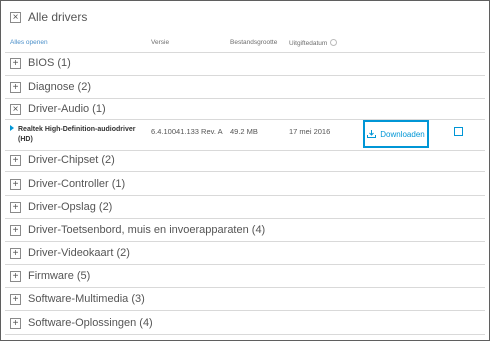 Image resolution: width=490 pixels, height=341 pixels. Describe the element at coordinates (160, 42) in the screenshot. I see `column-version: Versie` at that location.